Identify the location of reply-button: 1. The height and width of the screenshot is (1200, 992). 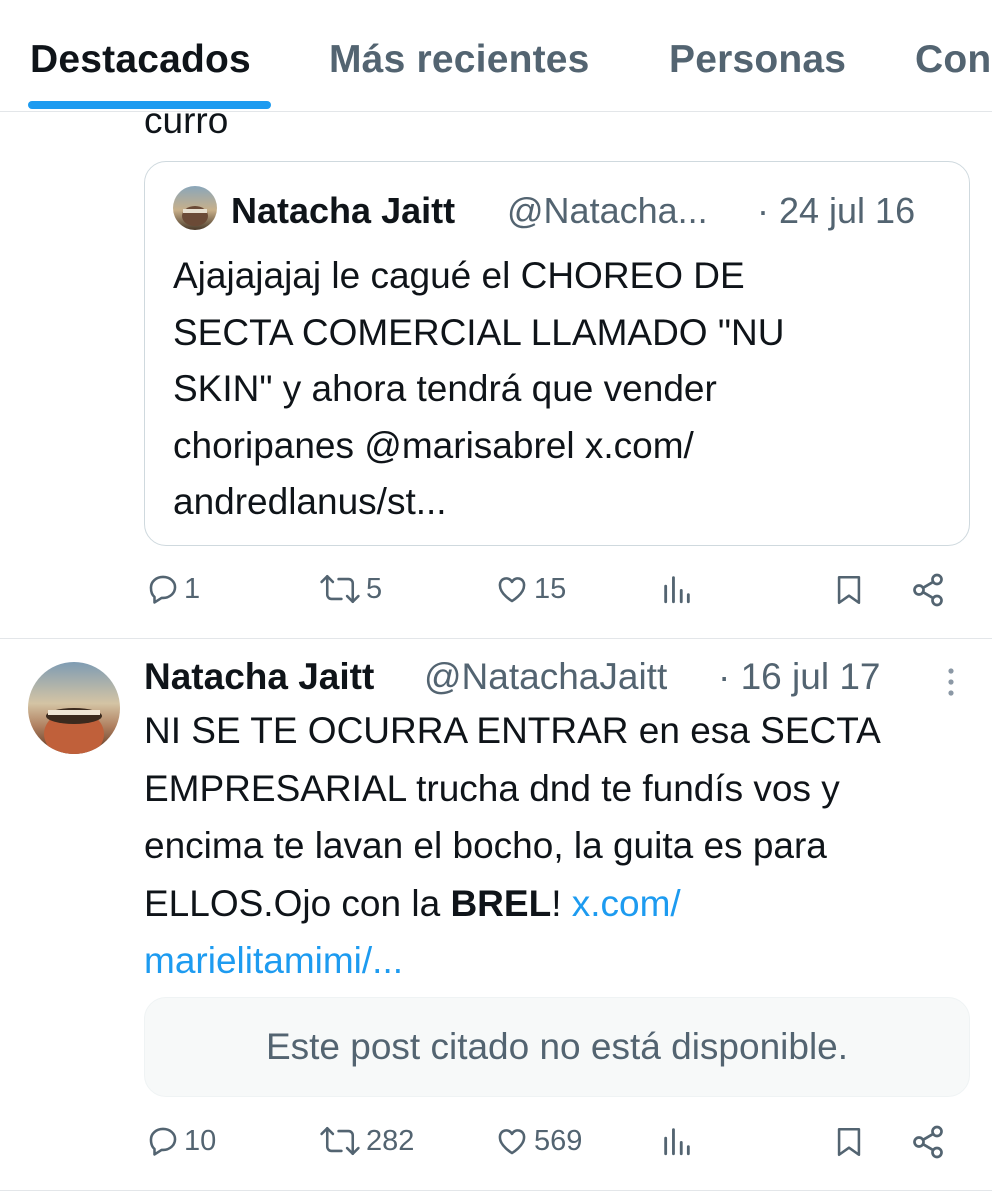
(173, 589).